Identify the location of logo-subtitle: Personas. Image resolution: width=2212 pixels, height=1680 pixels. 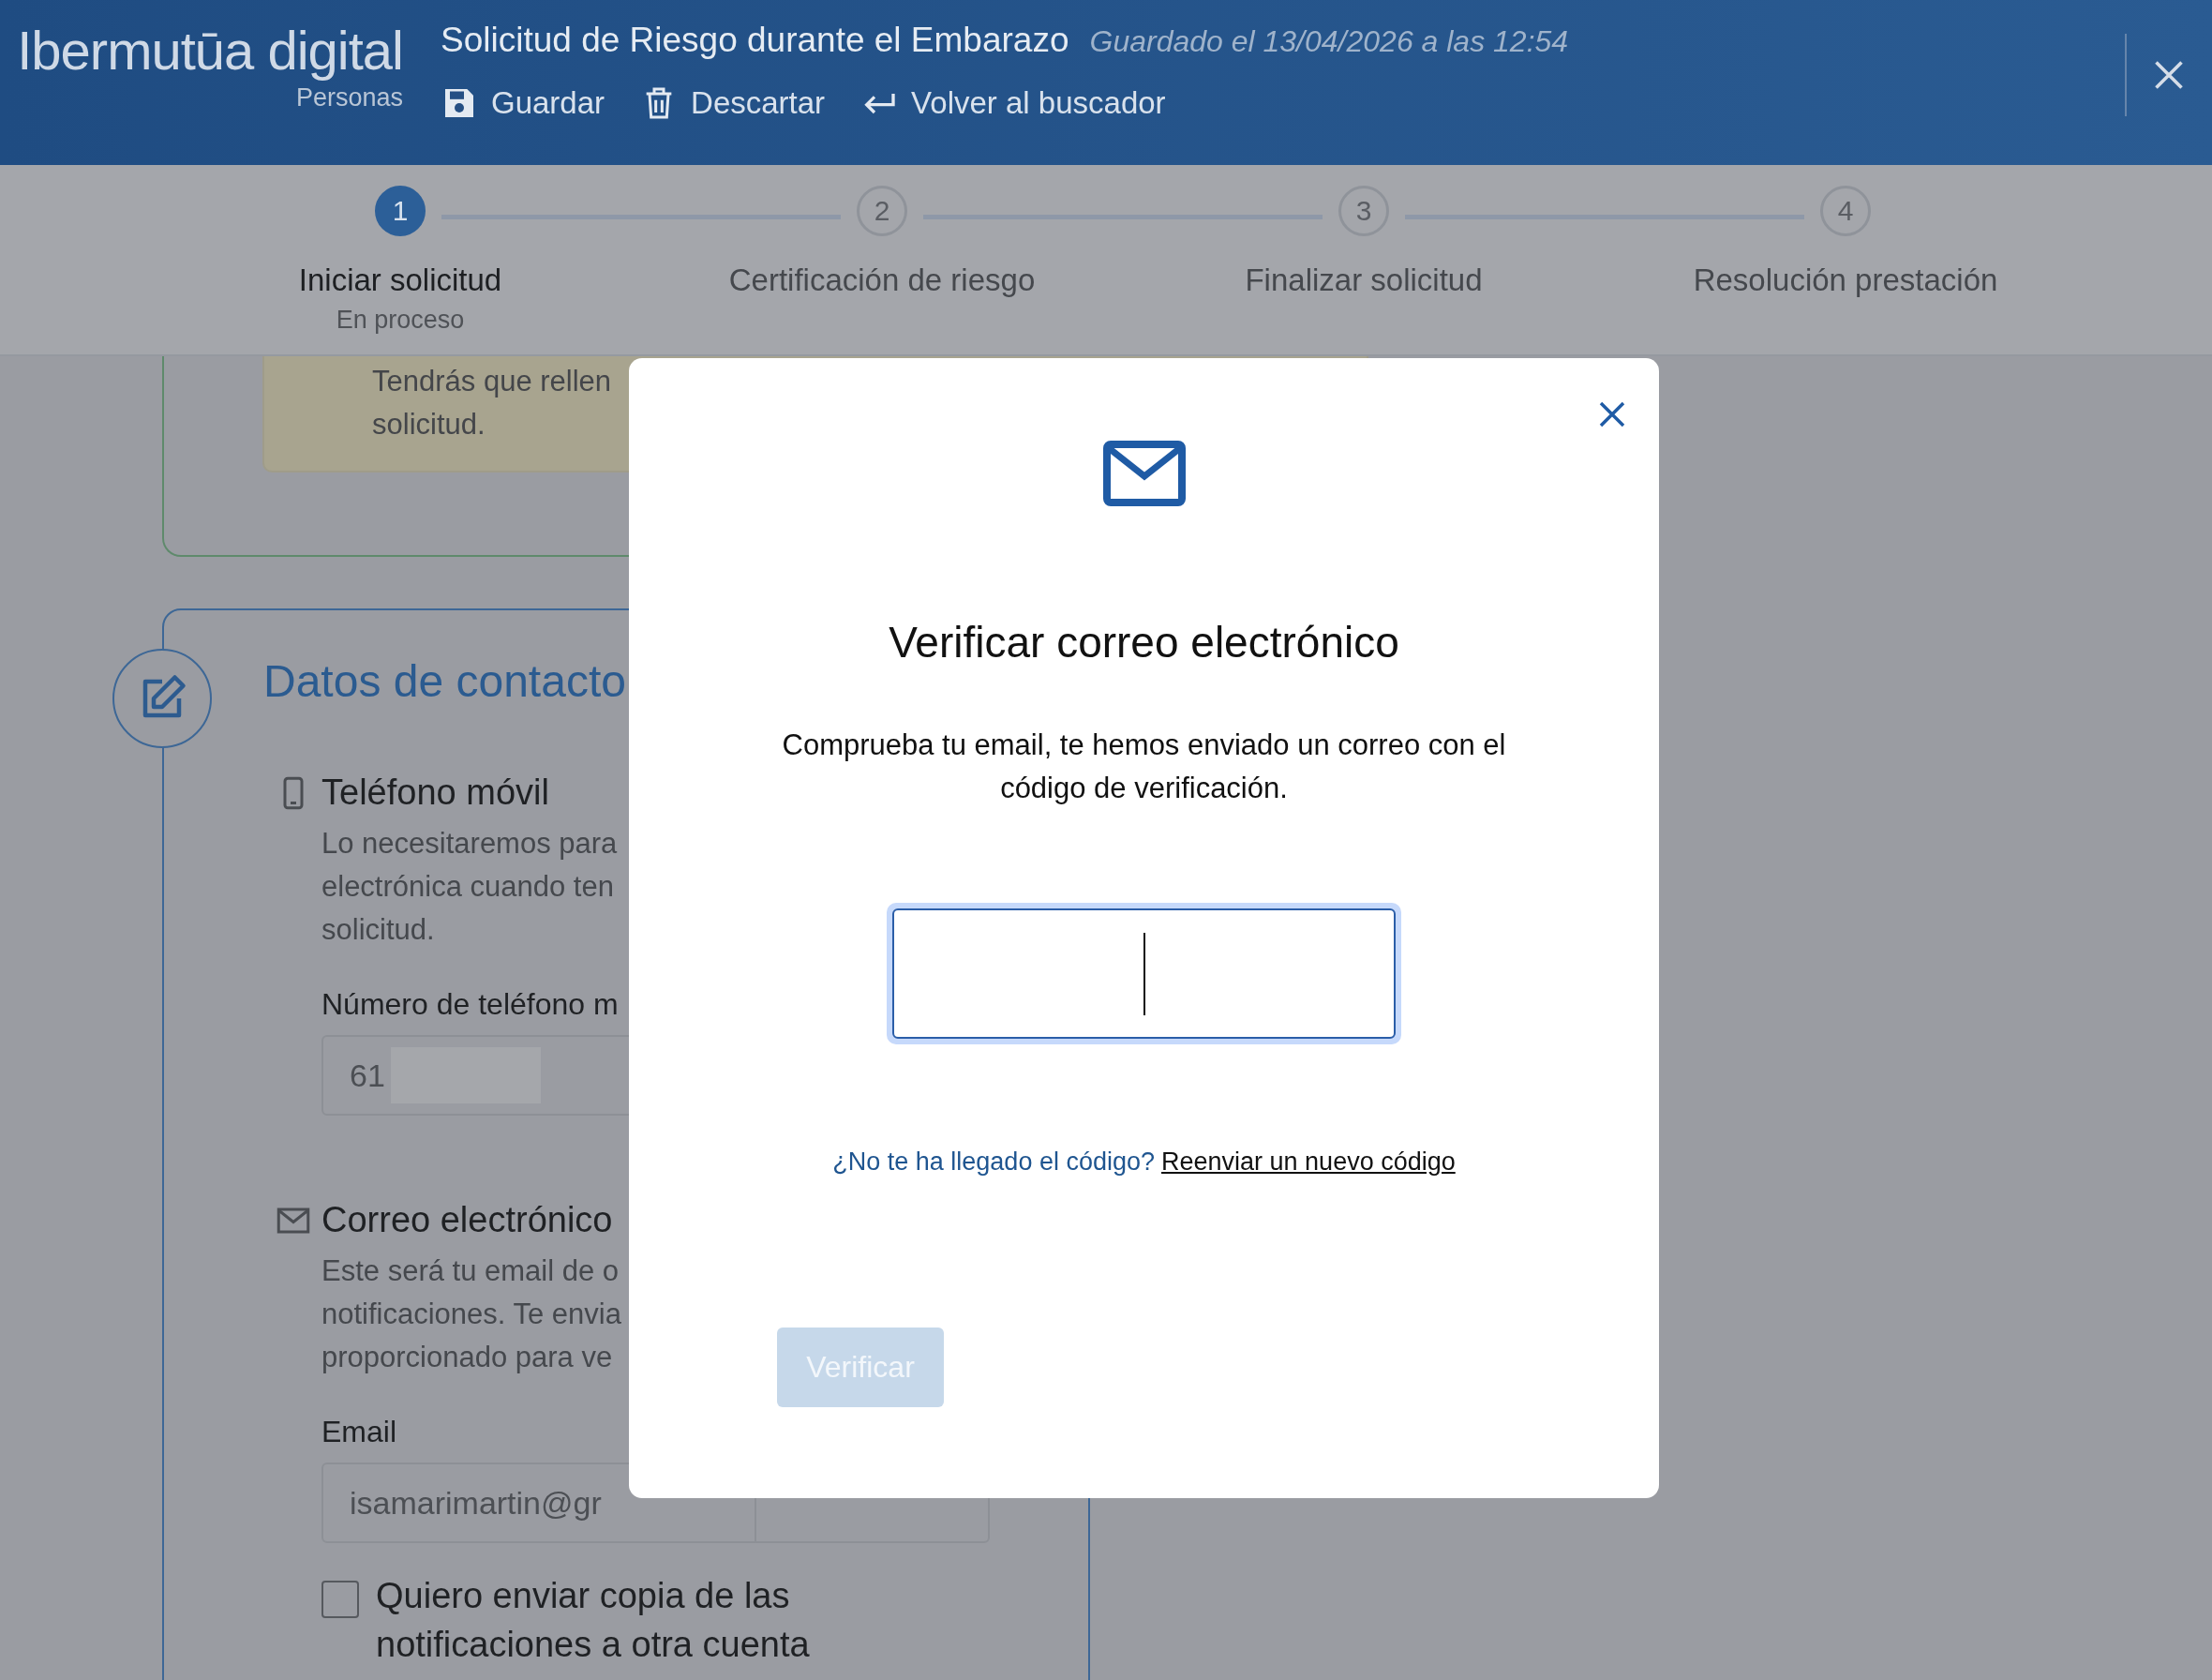
(349, 97).